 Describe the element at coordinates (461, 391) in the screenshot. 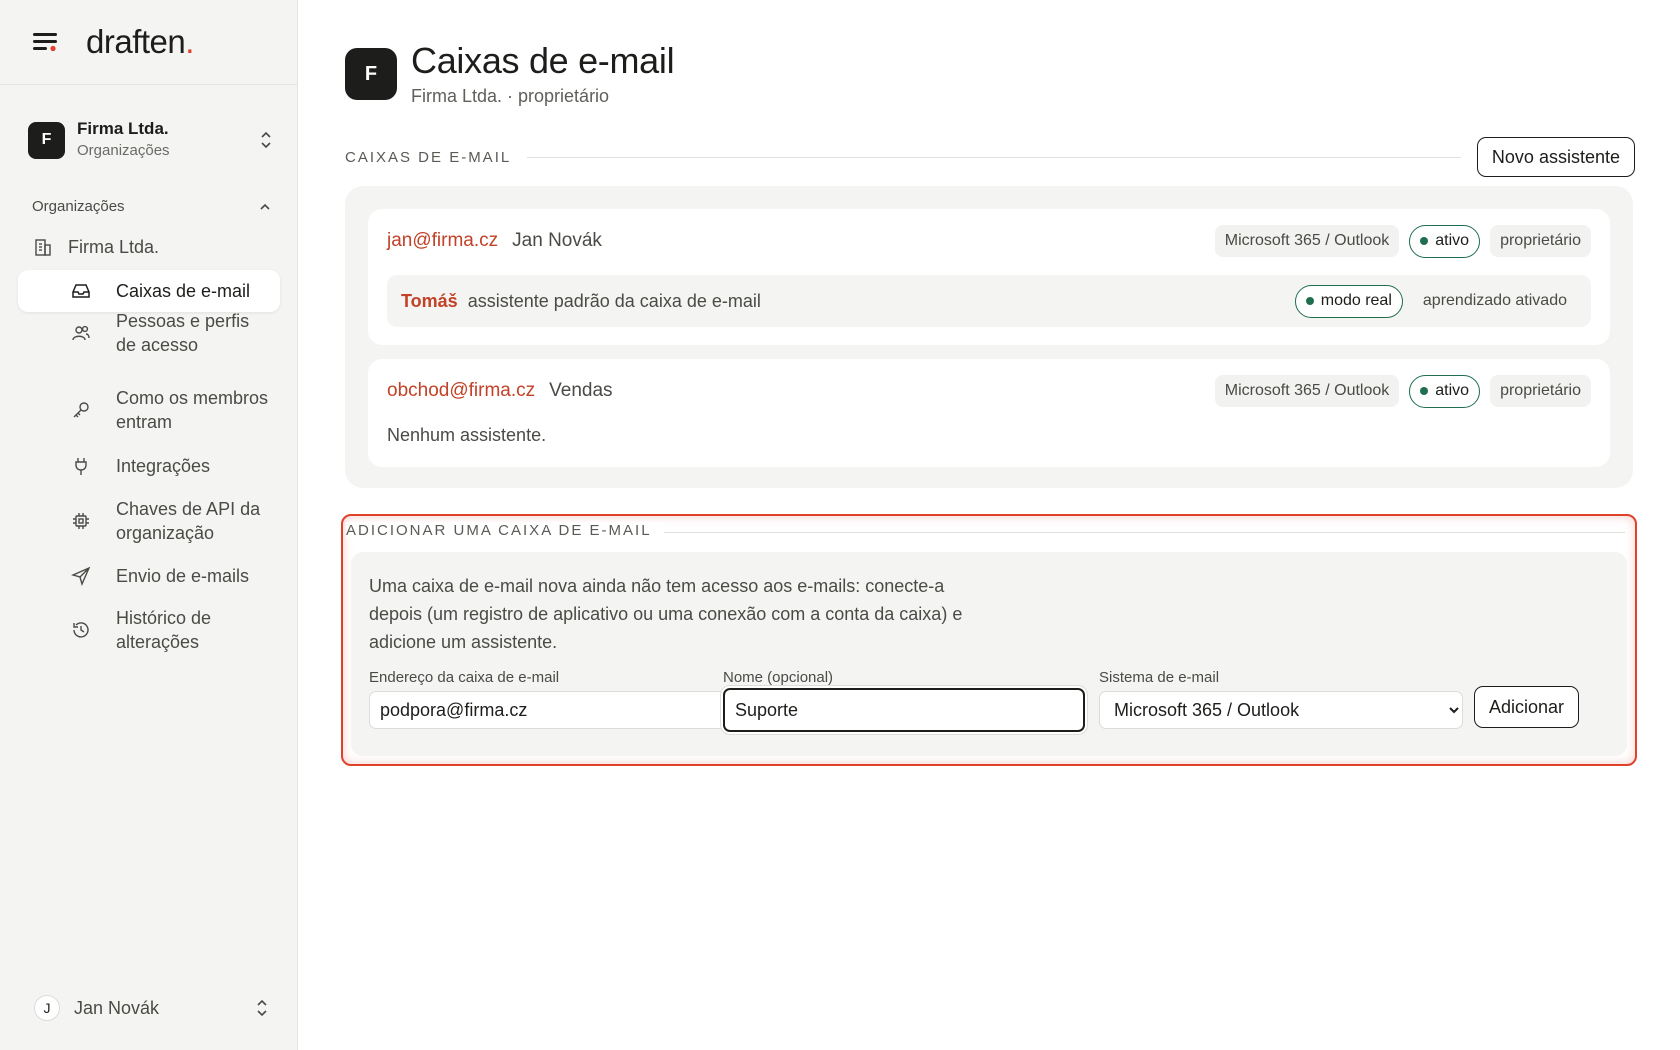

I see `mailbox-email-link: obchod@firma.cz` at that location.